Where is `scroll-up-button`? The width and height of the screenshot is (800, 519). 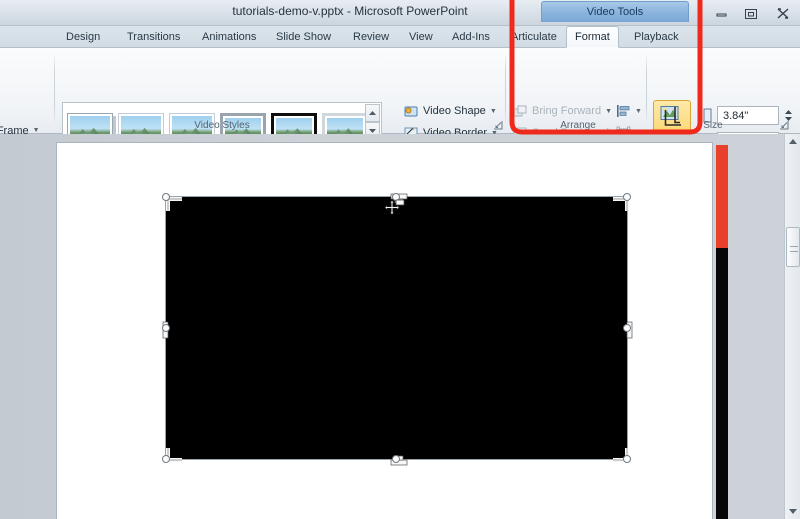
scroll-up-button is located at coordinates (792, 141).